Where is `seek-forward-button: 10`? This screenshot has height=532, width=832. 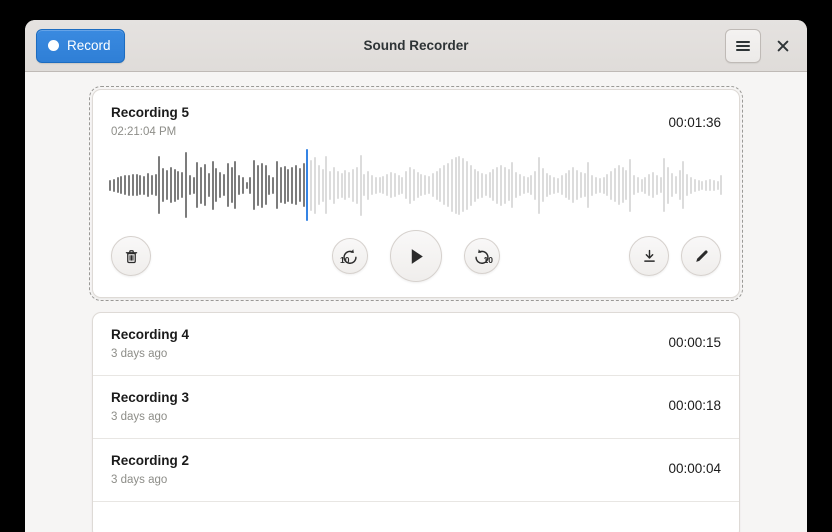
seek-forward-button: 10 is located at coordinates (482, 256).